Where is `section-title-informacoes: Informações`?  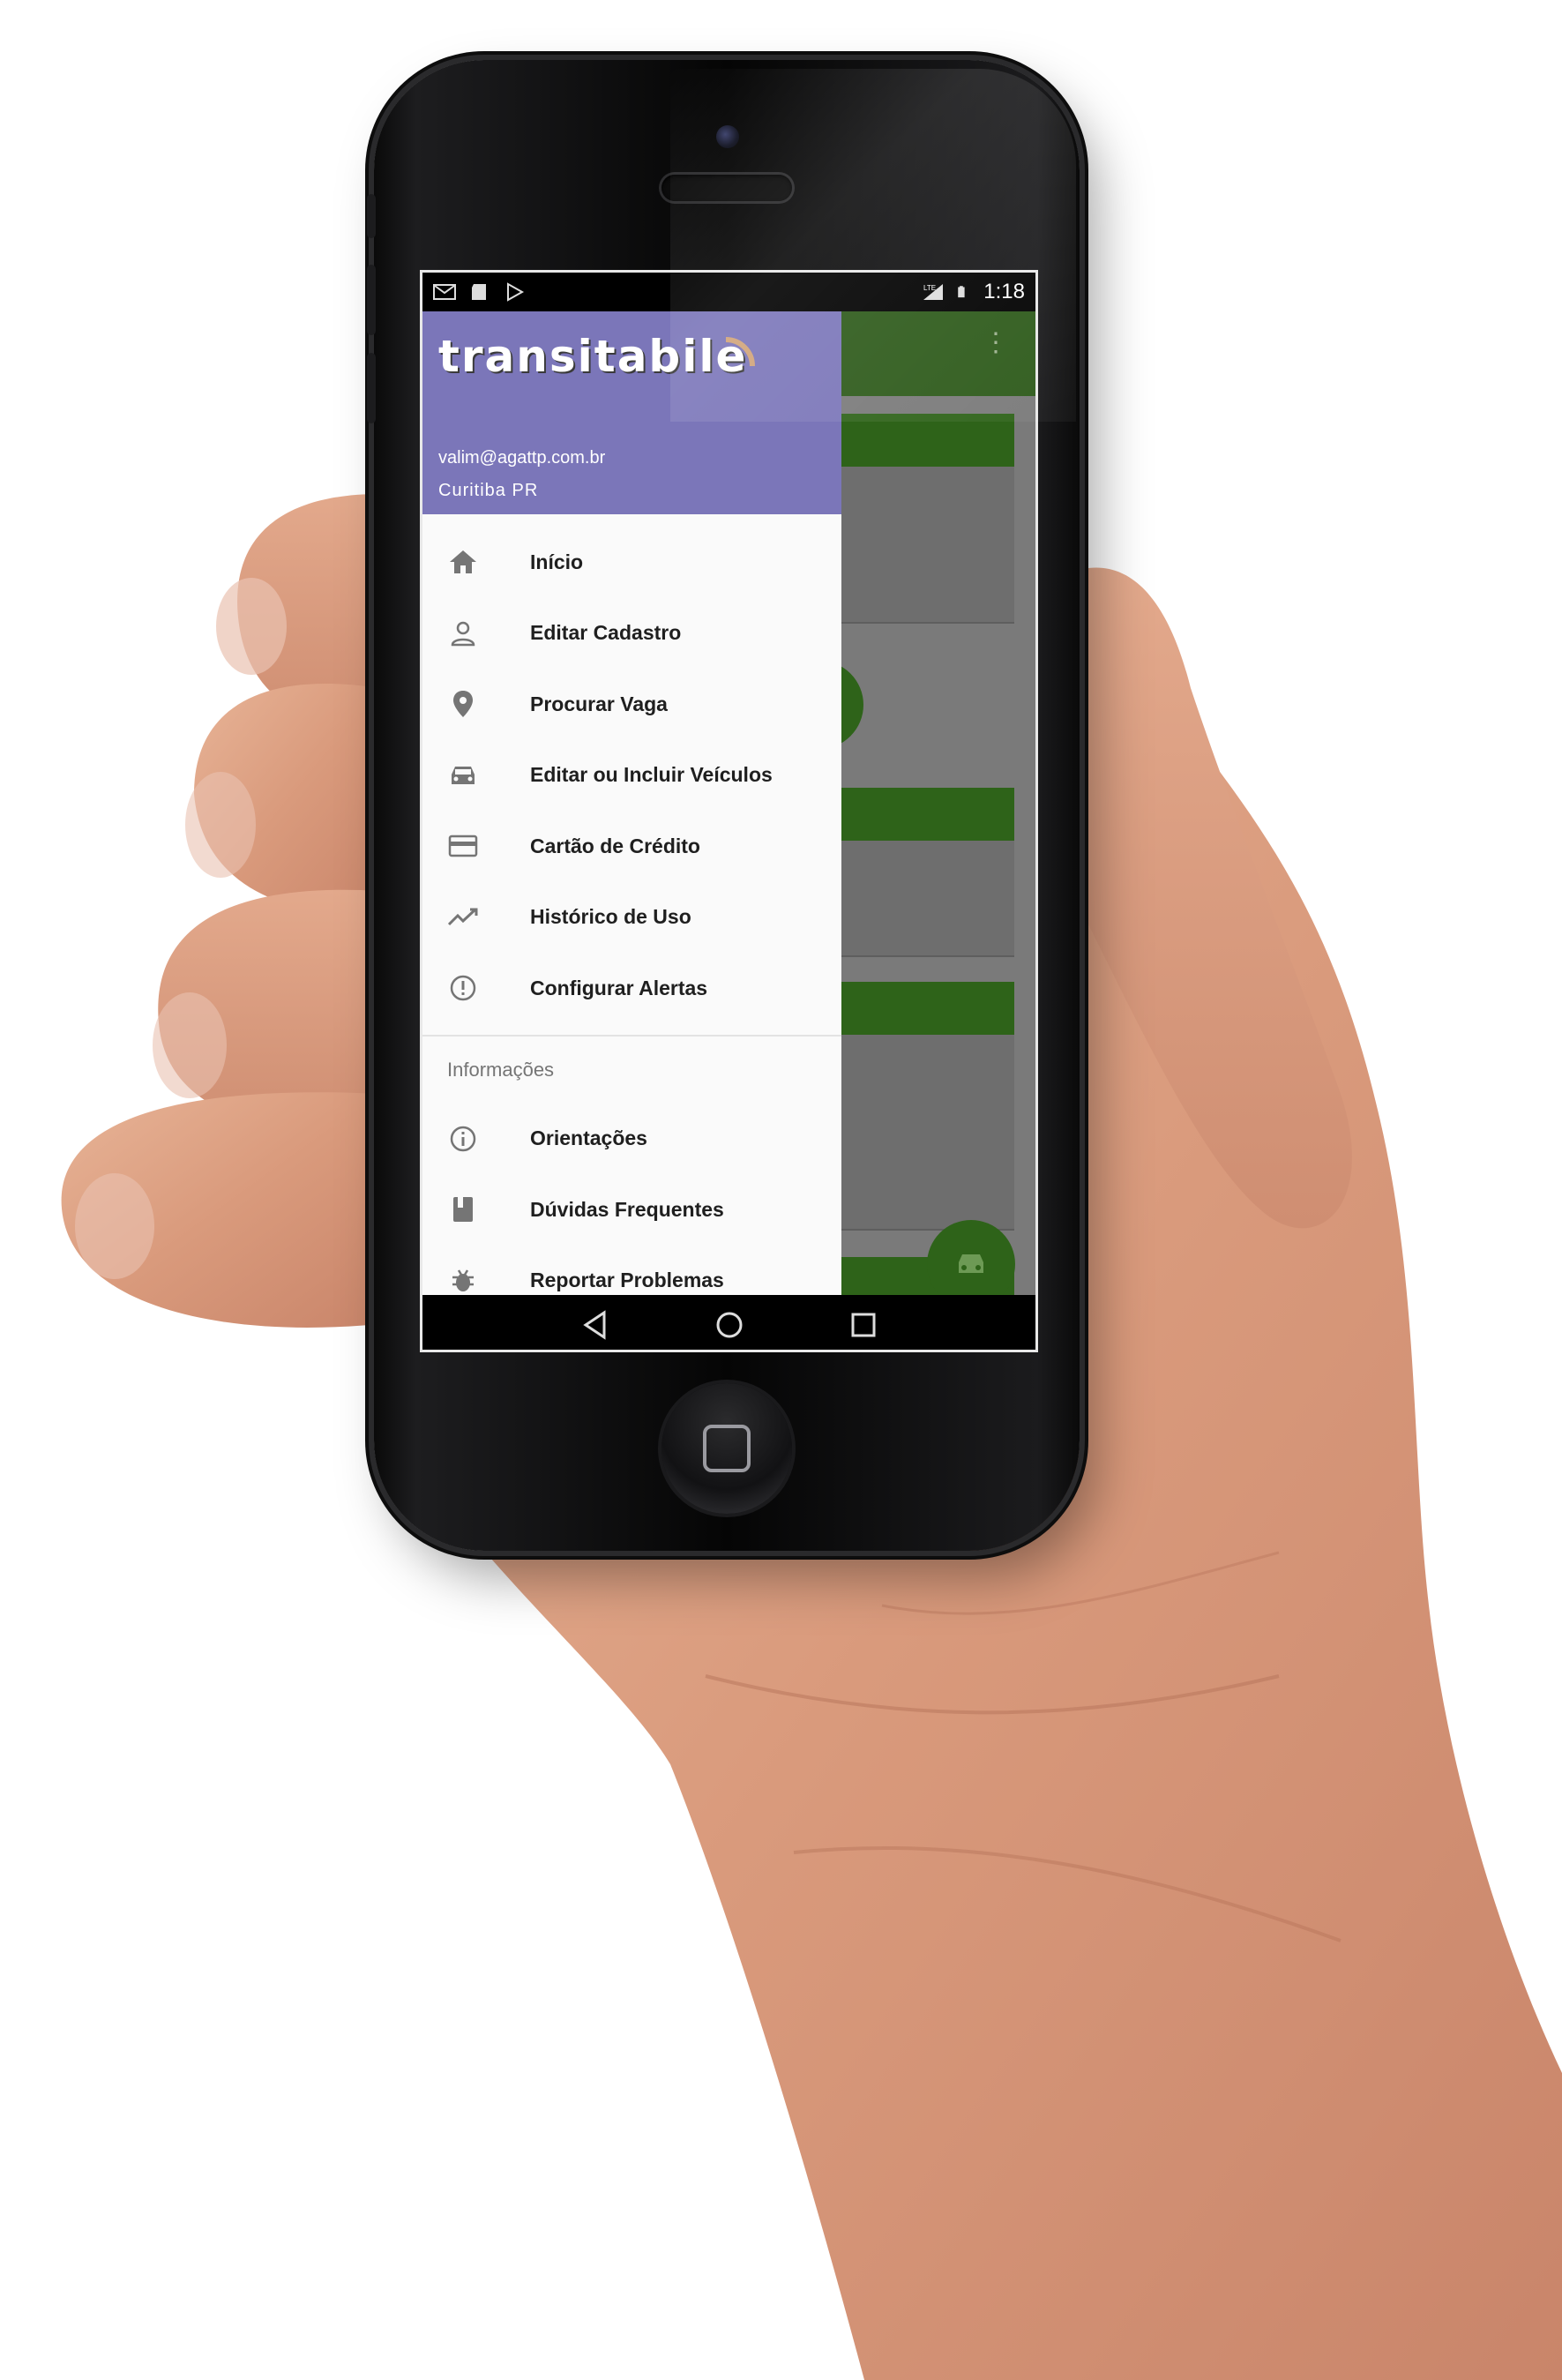 section-title-informacoes: Informações is located at coordinates (501, 1069).